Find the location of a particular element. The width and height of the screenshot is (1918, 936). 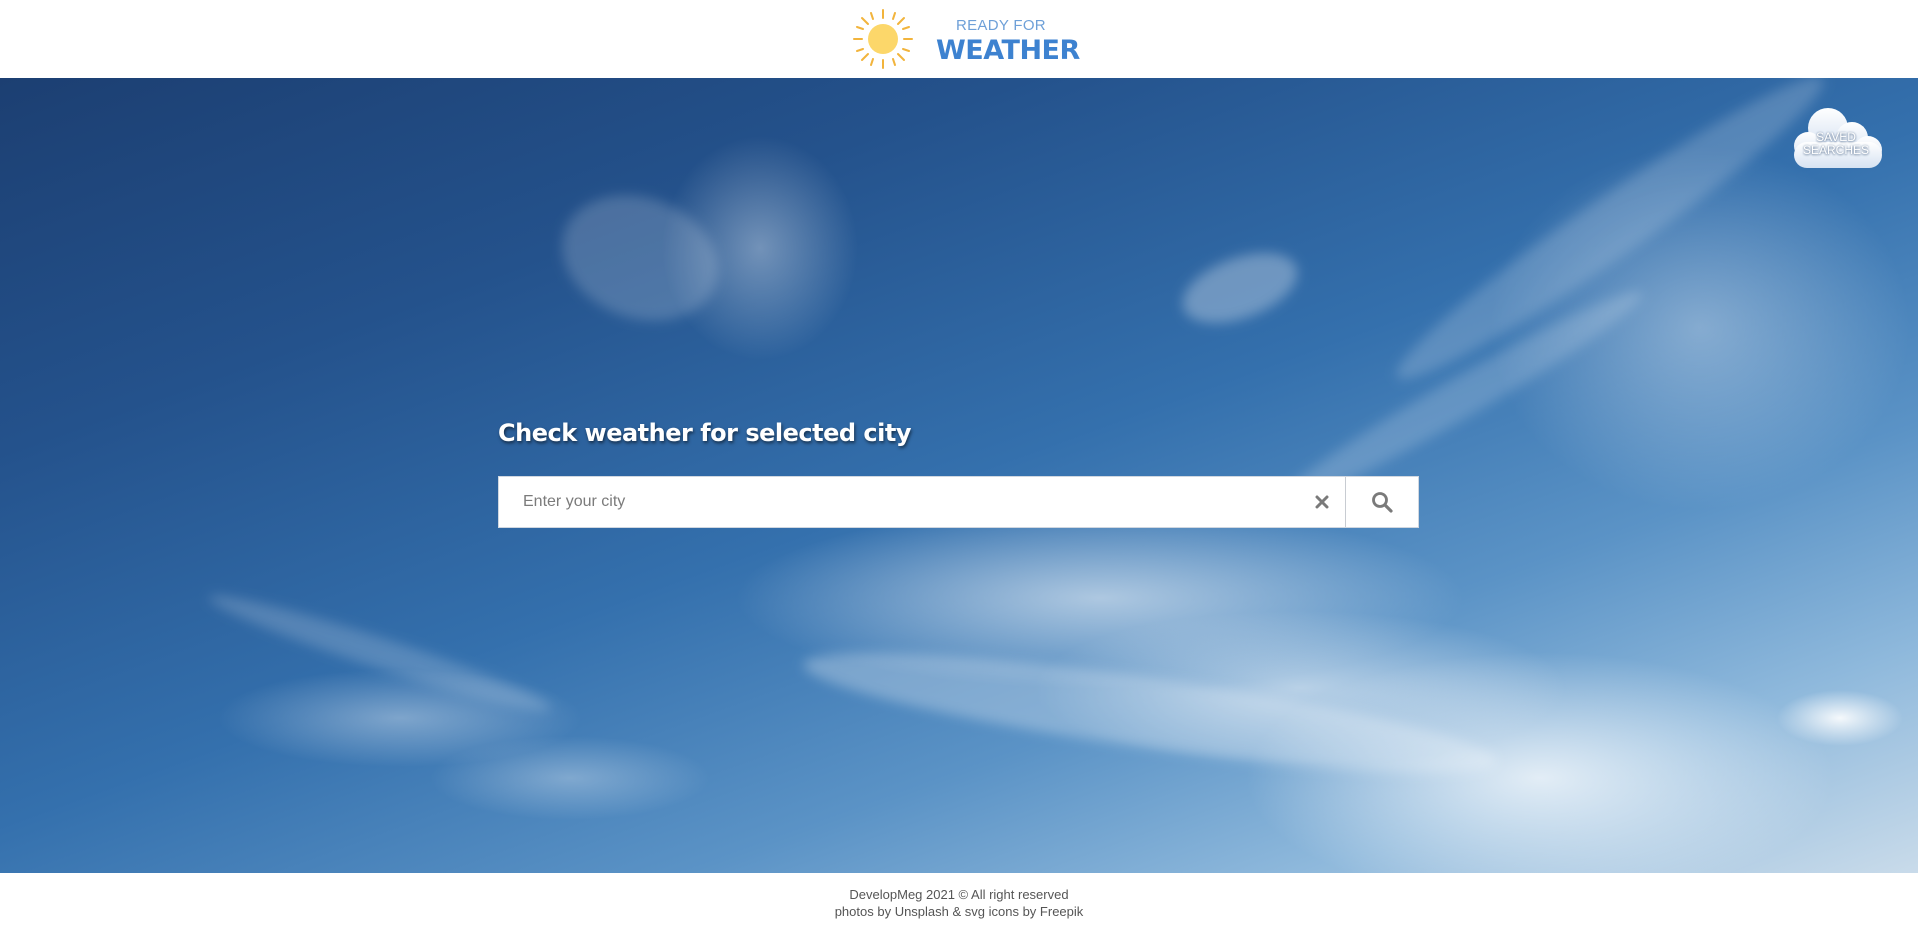

search-button is located at coordinates (1382, 502).